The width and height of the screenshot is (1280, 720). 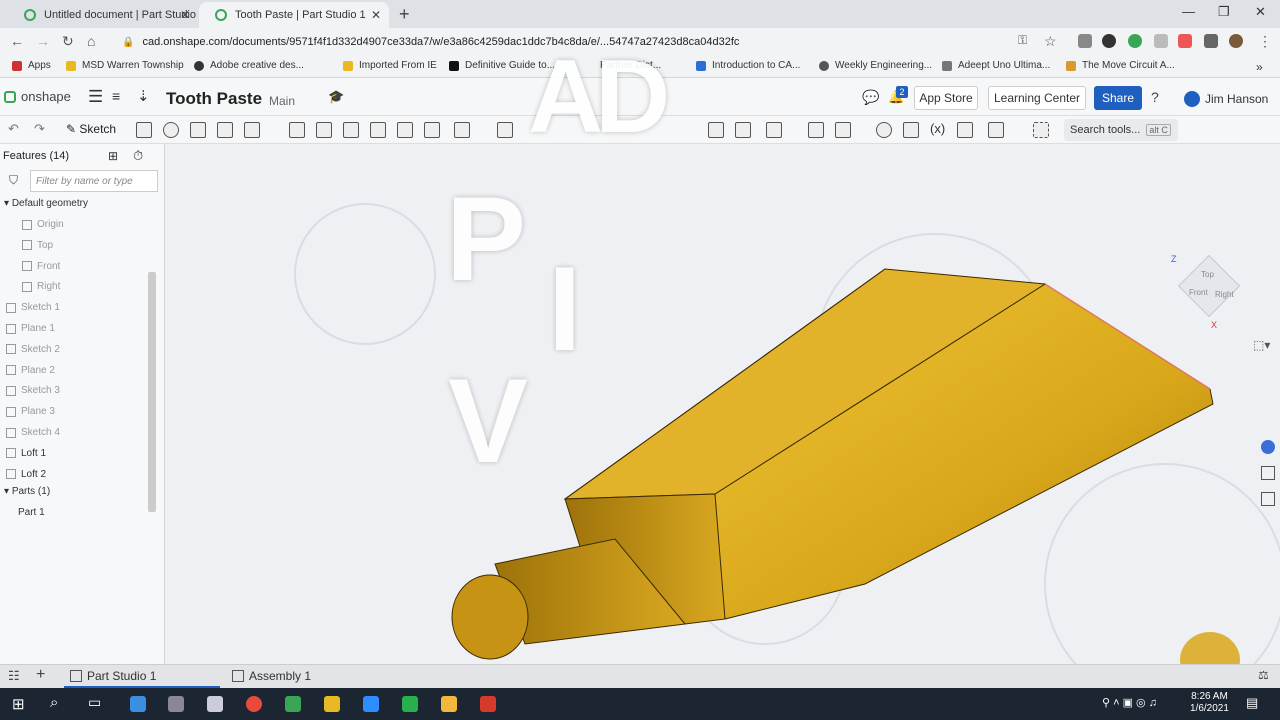 What do you see at coordinates (171, 130) in the screenshot?
I see `revolve-icon` at bounding box center [171, 130].